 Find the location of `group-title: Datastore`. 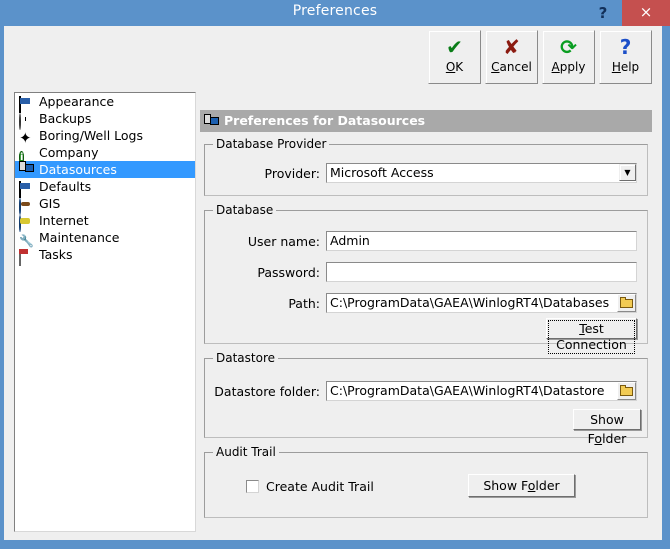

group-title: Datastore is located at coordinates (246, 358).